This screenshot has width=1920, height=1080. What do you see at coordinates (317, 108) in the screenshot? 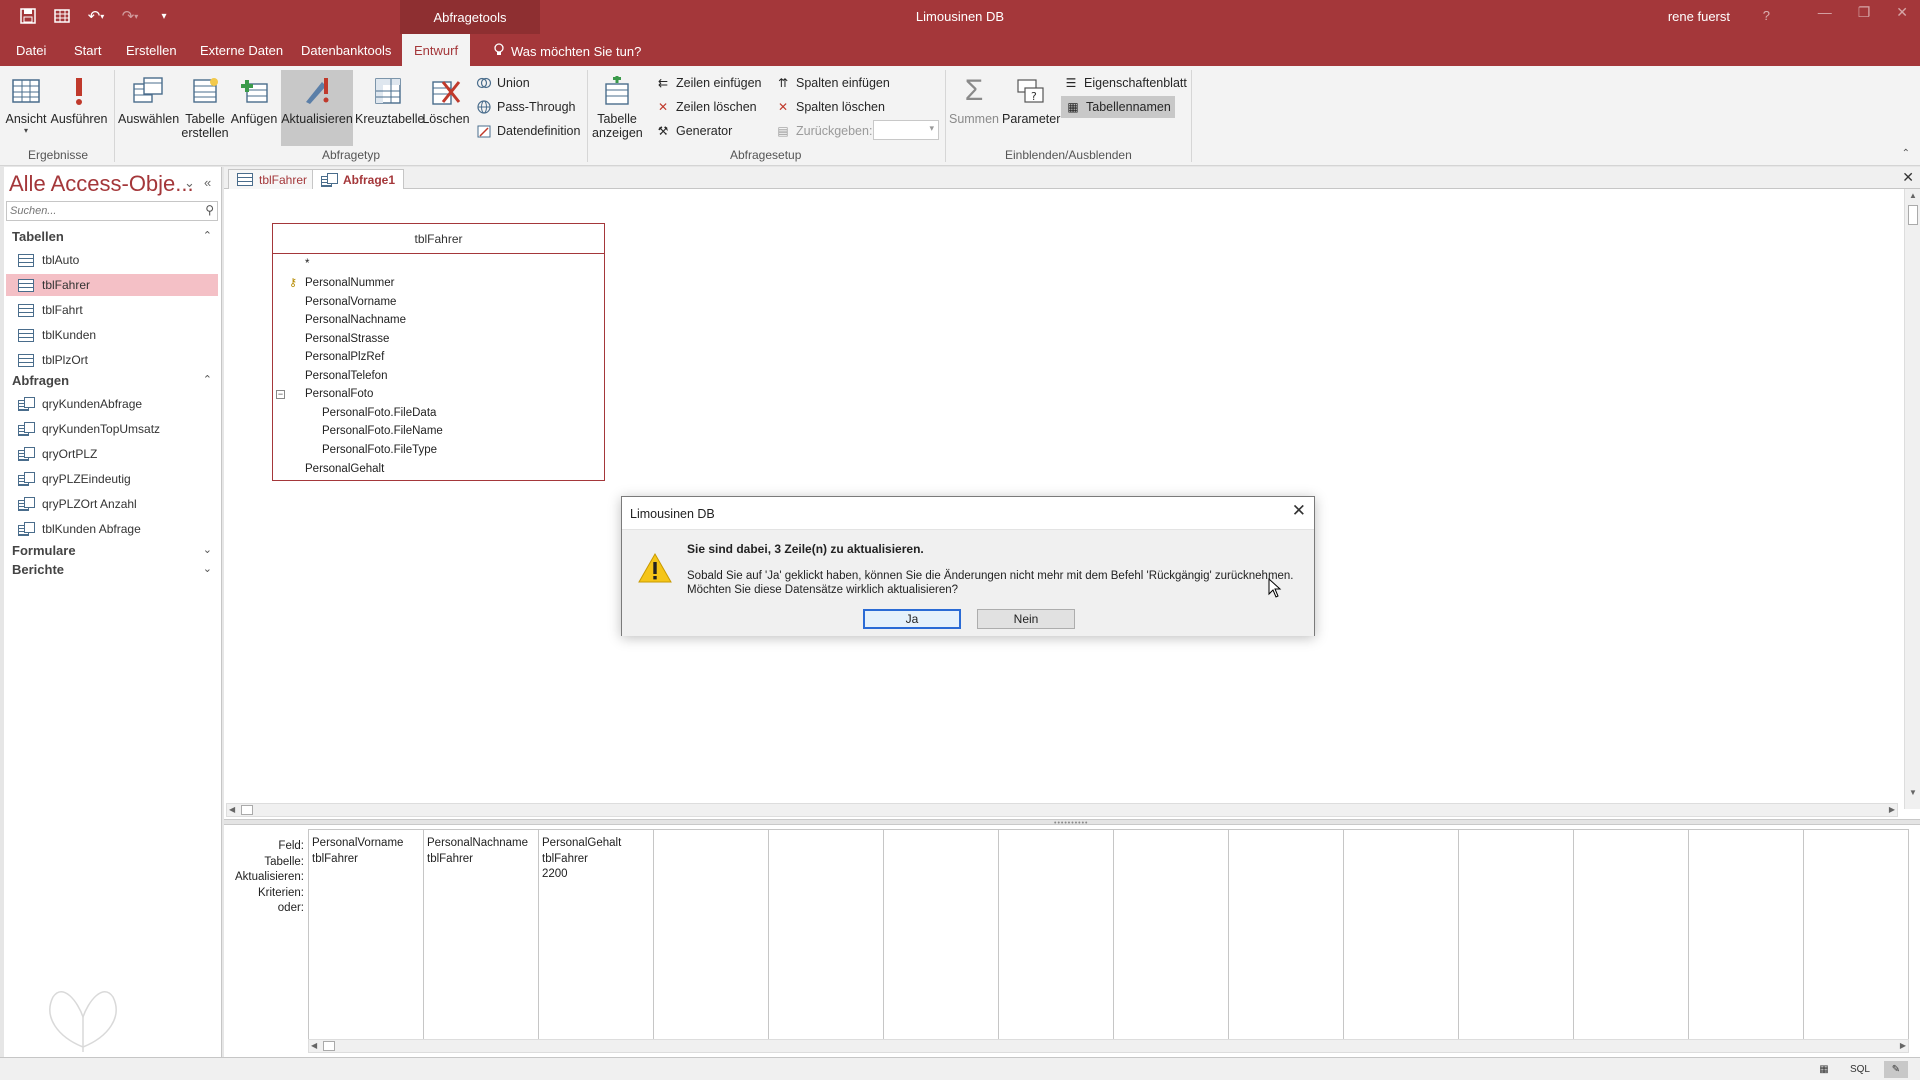
I see `aktualisieren-button: Aktualisieren` at bounding box center [317, 108].